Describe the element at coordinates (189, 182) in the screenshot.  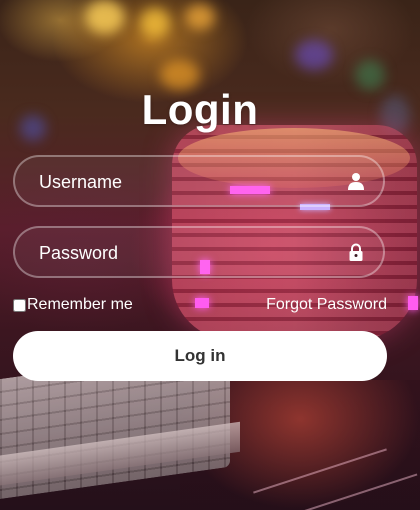
I see `username-input` at that location.